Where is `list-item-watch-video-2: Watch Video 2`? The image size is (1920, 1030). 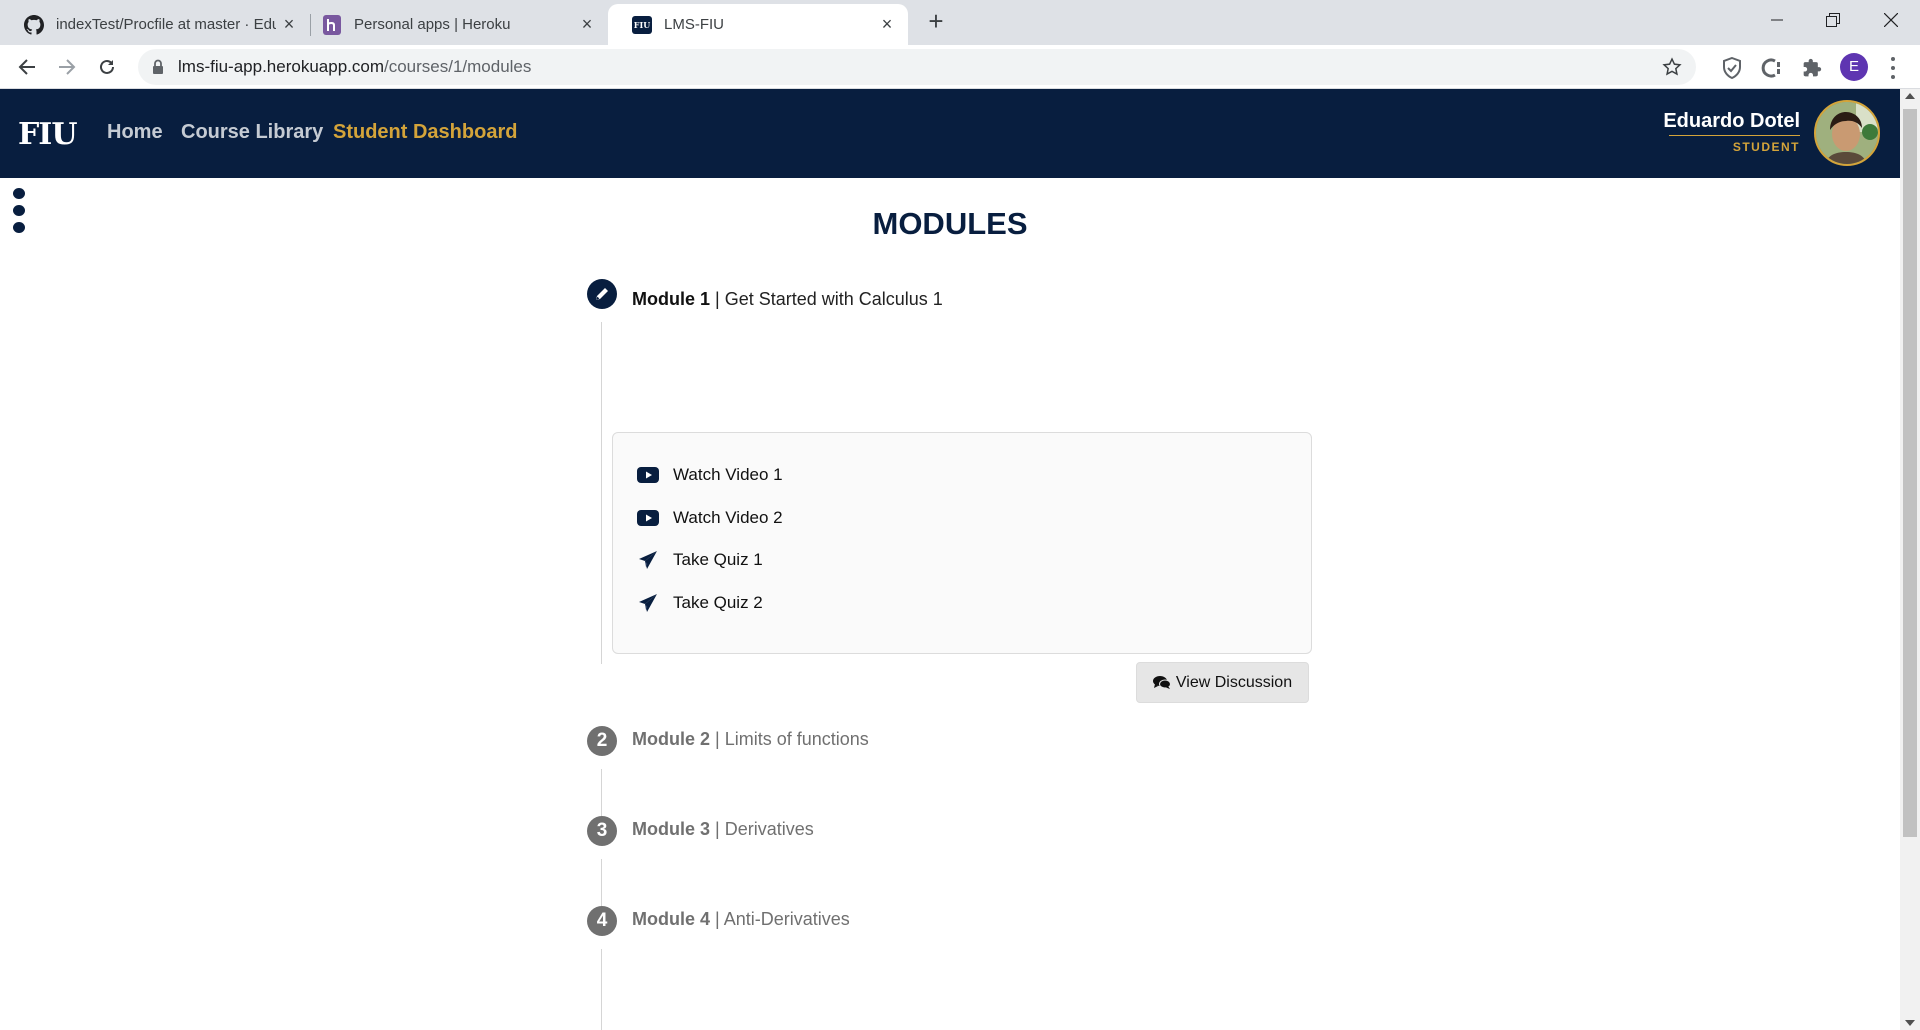
list-item-watch-video-2: Watch Video 2 is located at coordinates (710, 518).